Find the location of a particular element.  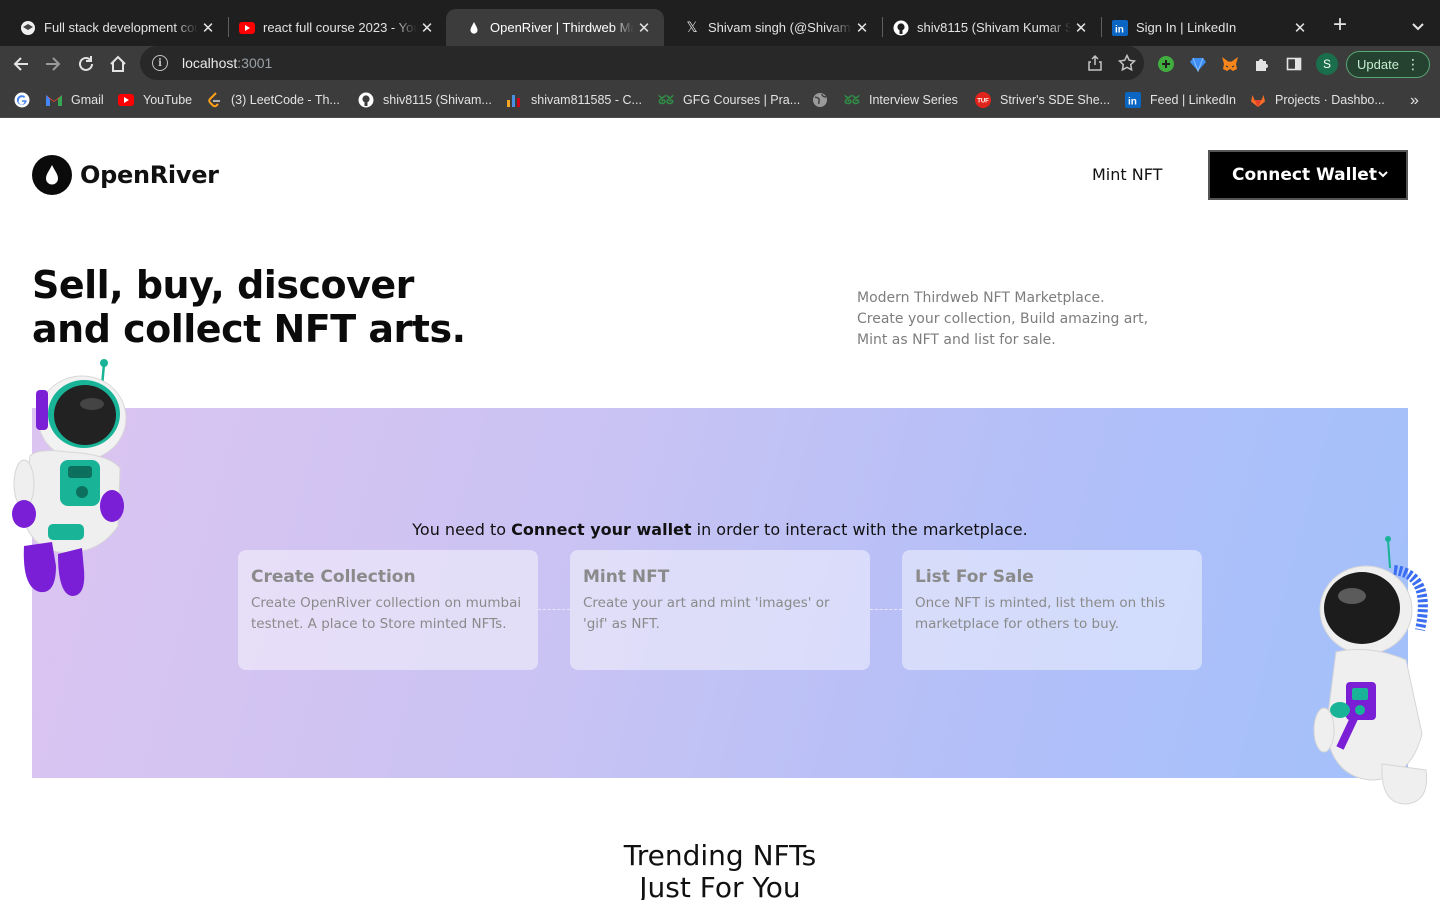

svg-text: in is located at coordinates (1132, 102).